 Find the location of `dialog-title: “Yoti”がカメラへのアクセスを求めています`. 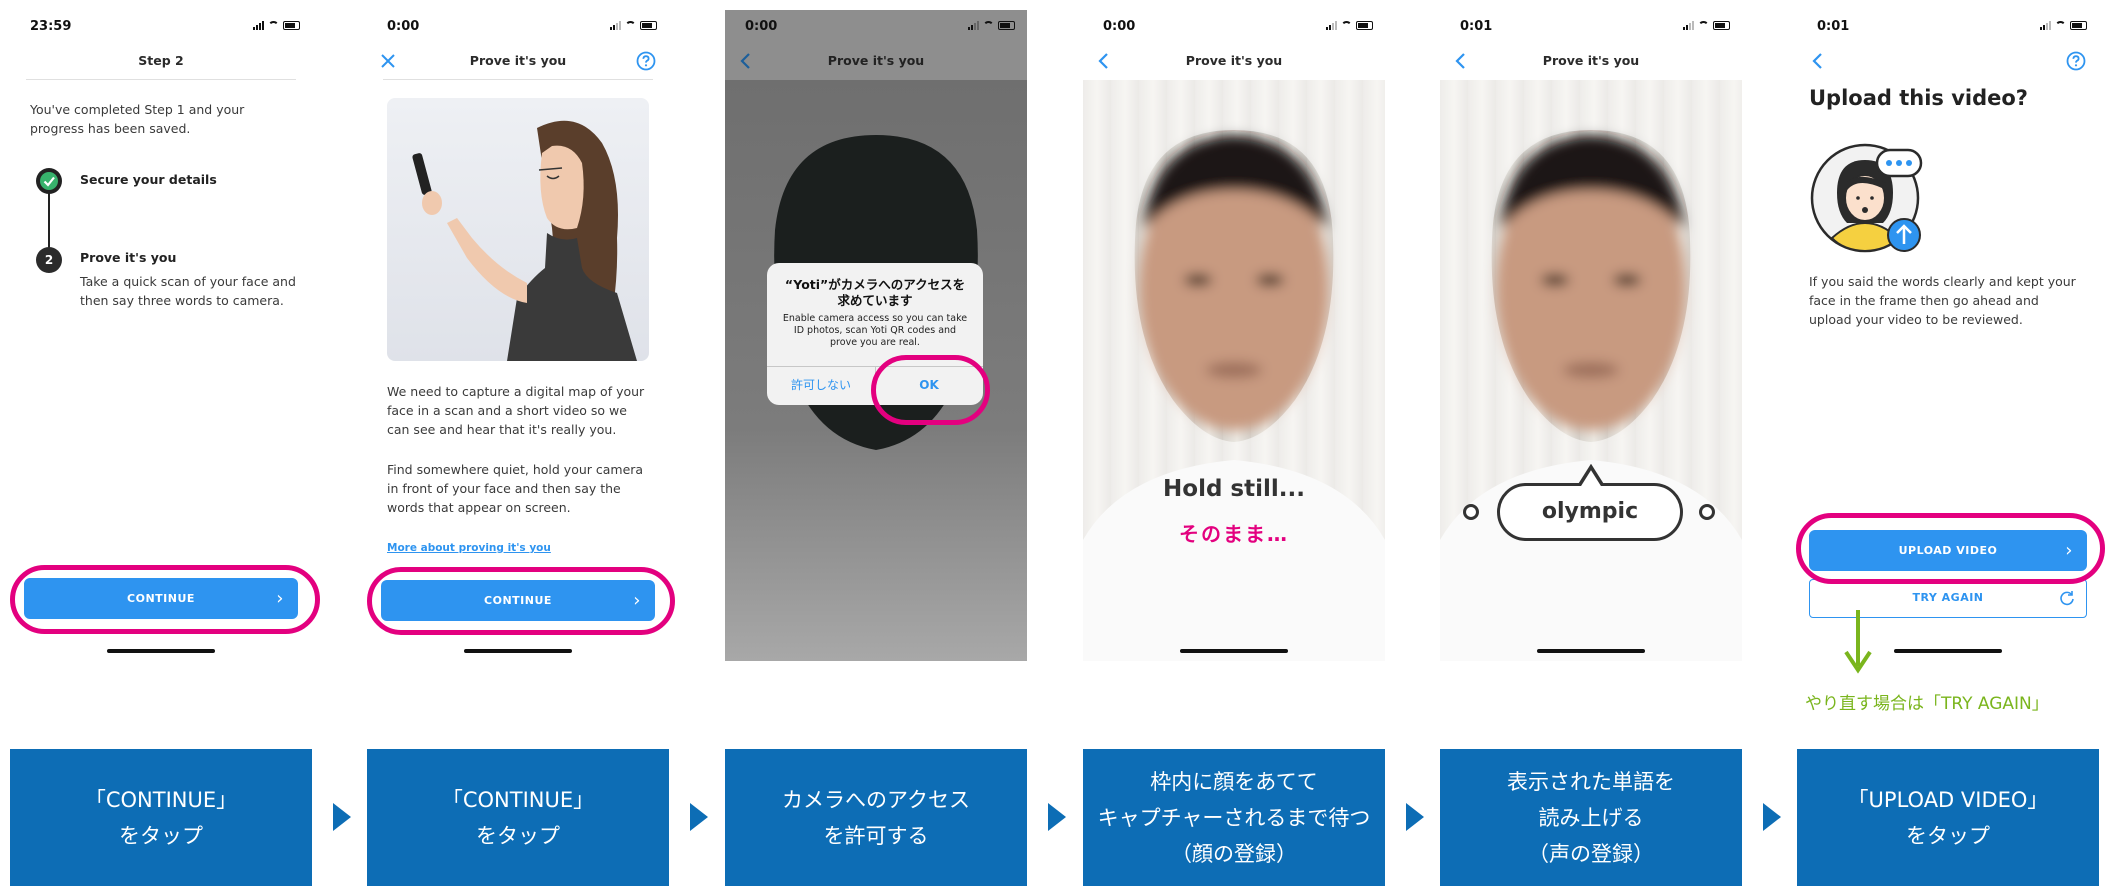

dialog-title: “Yoti”がカメラへのアクセスを求めています is located at coordinates (875, 292).